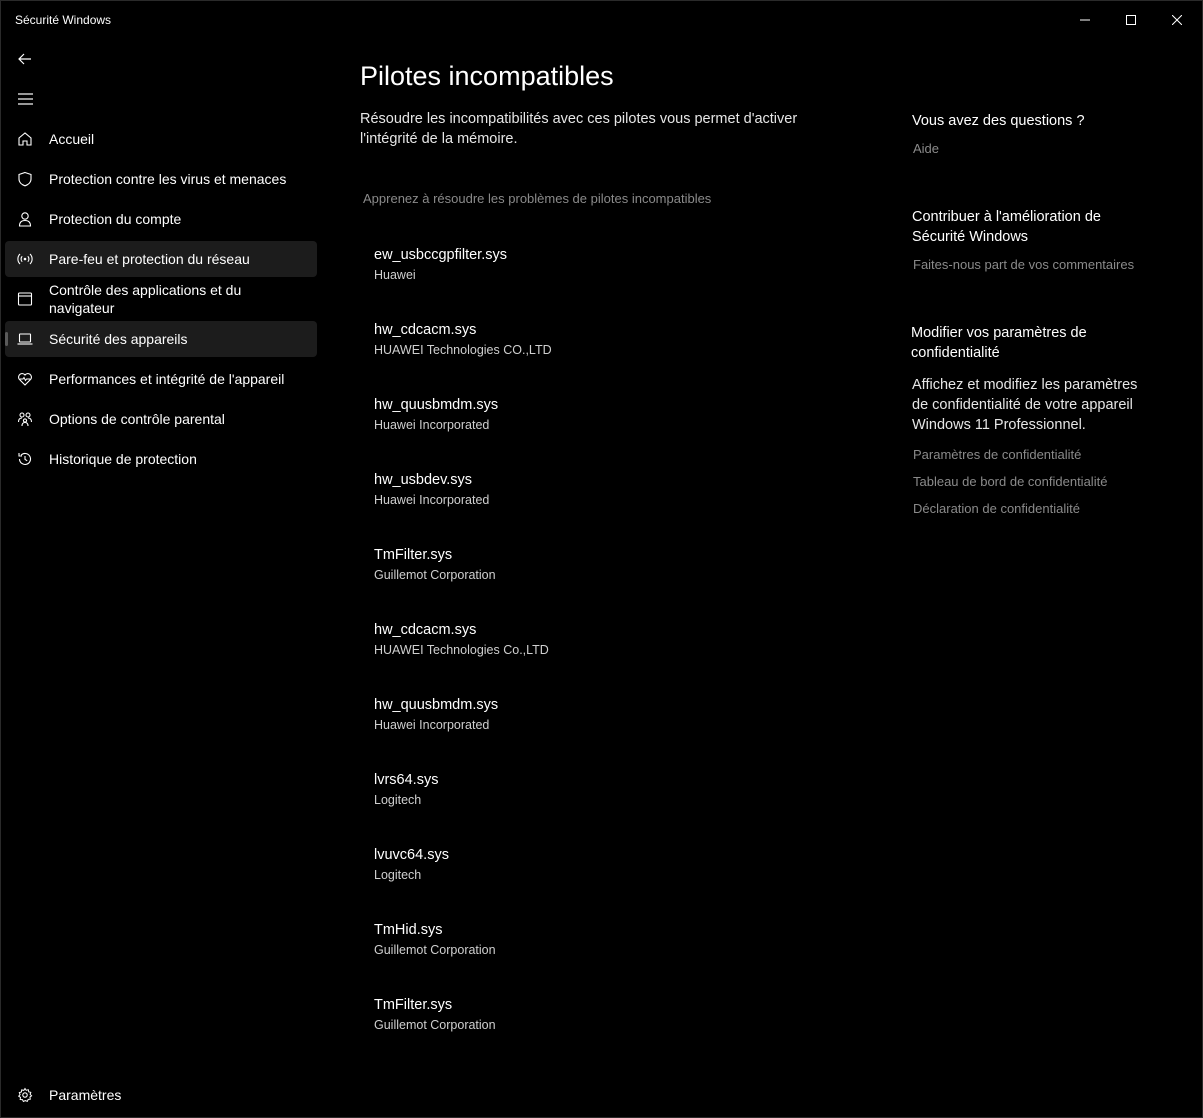 Image resolution: width=1203 pixels, height=1118 pixels. I want to click on sidebar-item-home: Accueil, so click(161, 139).